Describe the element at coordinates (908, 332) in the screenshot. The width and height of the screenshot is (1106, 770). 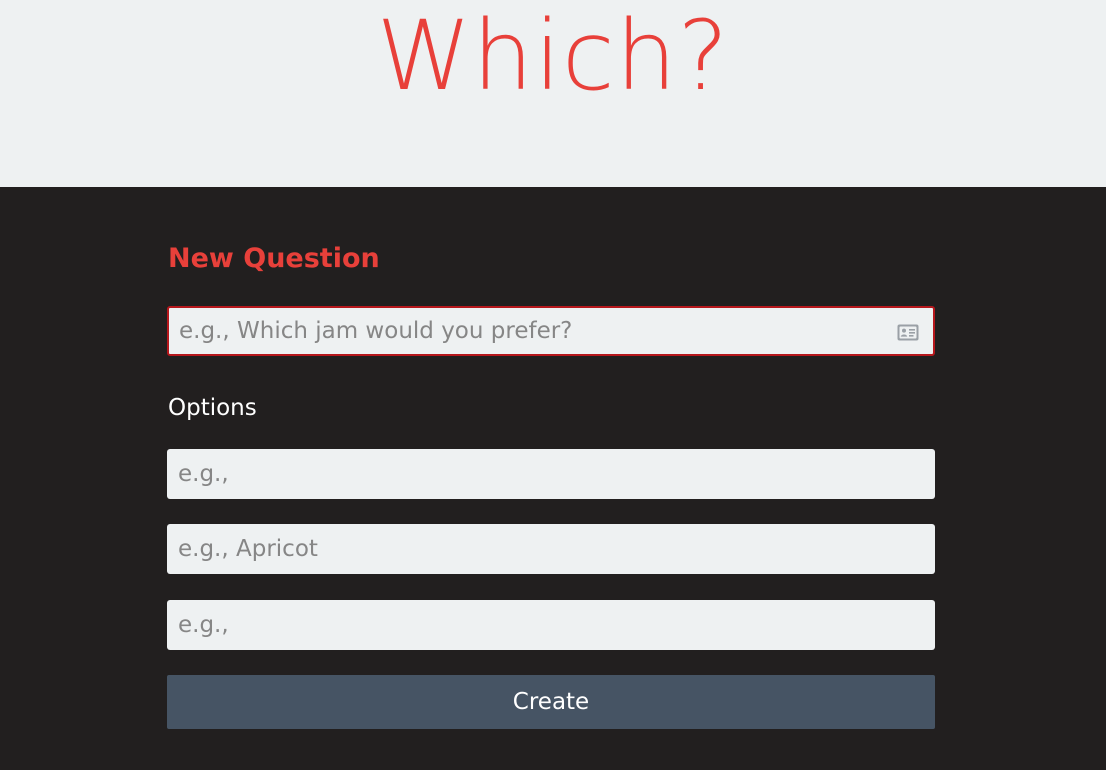
I see `contact-card-icon` at that location.